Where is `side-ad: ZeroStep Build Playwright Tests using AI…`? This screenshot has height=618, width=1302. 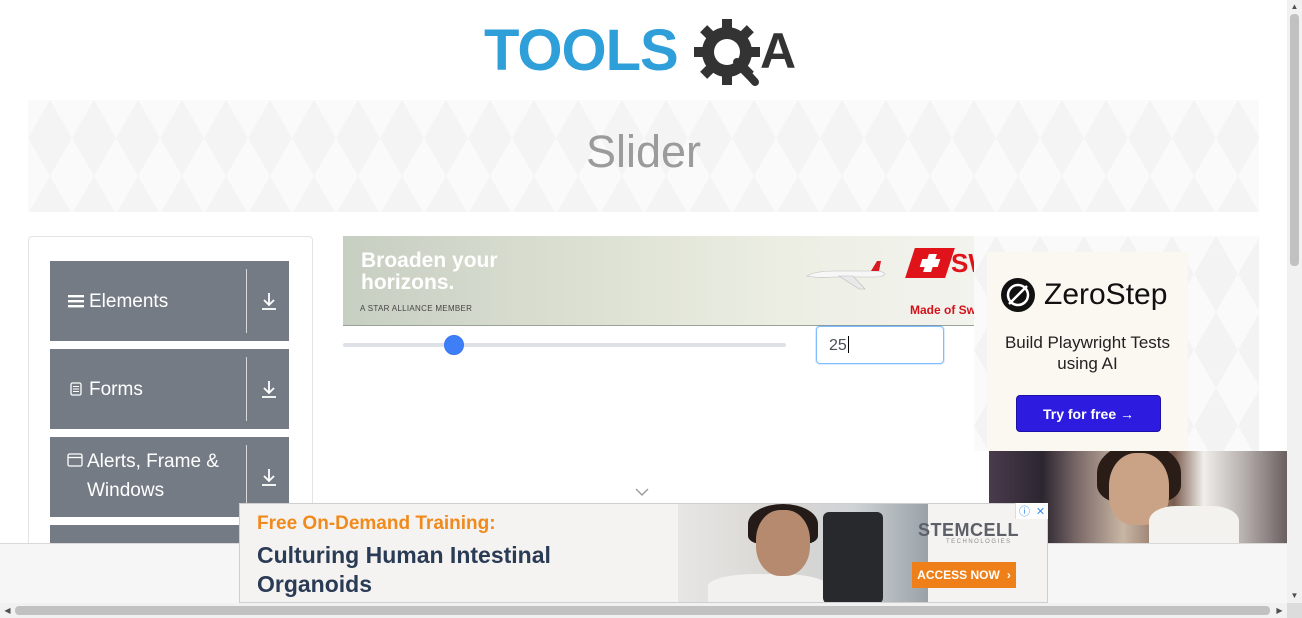 side-ad: ZeroStep Build Playwright Tests using AI… is located at coordinates (1116, 343).